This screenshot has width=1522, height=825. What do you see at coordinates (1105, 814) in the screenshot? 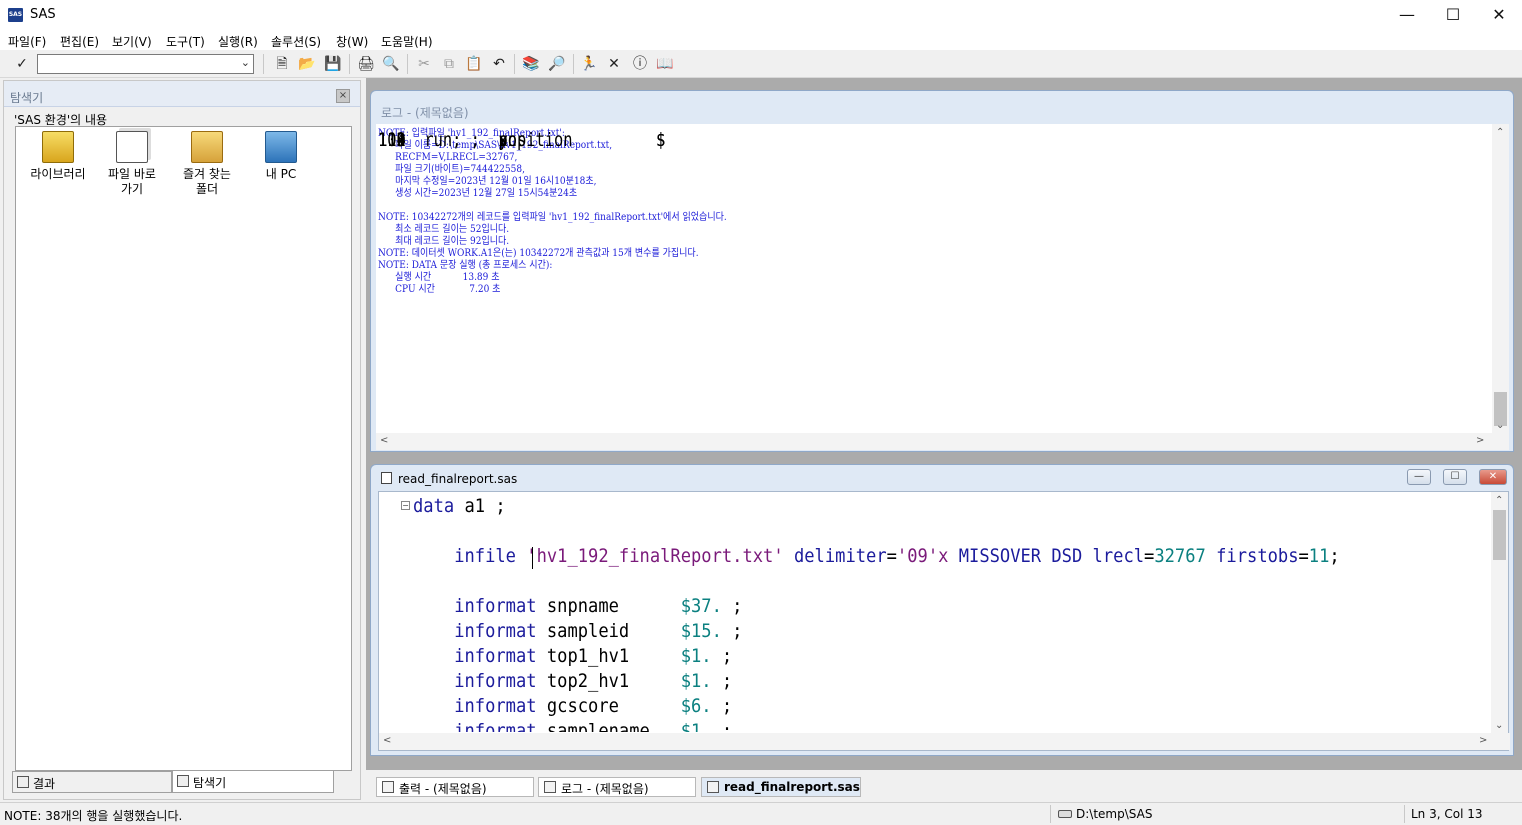
I see `current-folder: D:\temp\SAS` at bounding box center [1105, 814].